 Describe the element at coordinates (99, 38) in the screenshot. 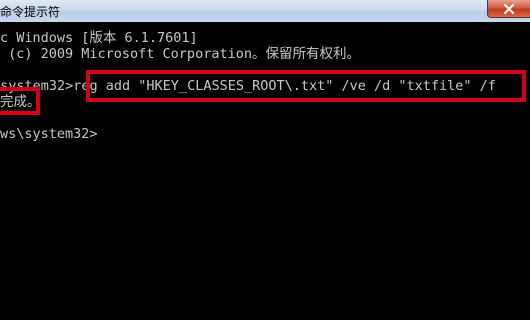

I see `console-line-version: c Windows [版本 6.1.7601]` at that location.